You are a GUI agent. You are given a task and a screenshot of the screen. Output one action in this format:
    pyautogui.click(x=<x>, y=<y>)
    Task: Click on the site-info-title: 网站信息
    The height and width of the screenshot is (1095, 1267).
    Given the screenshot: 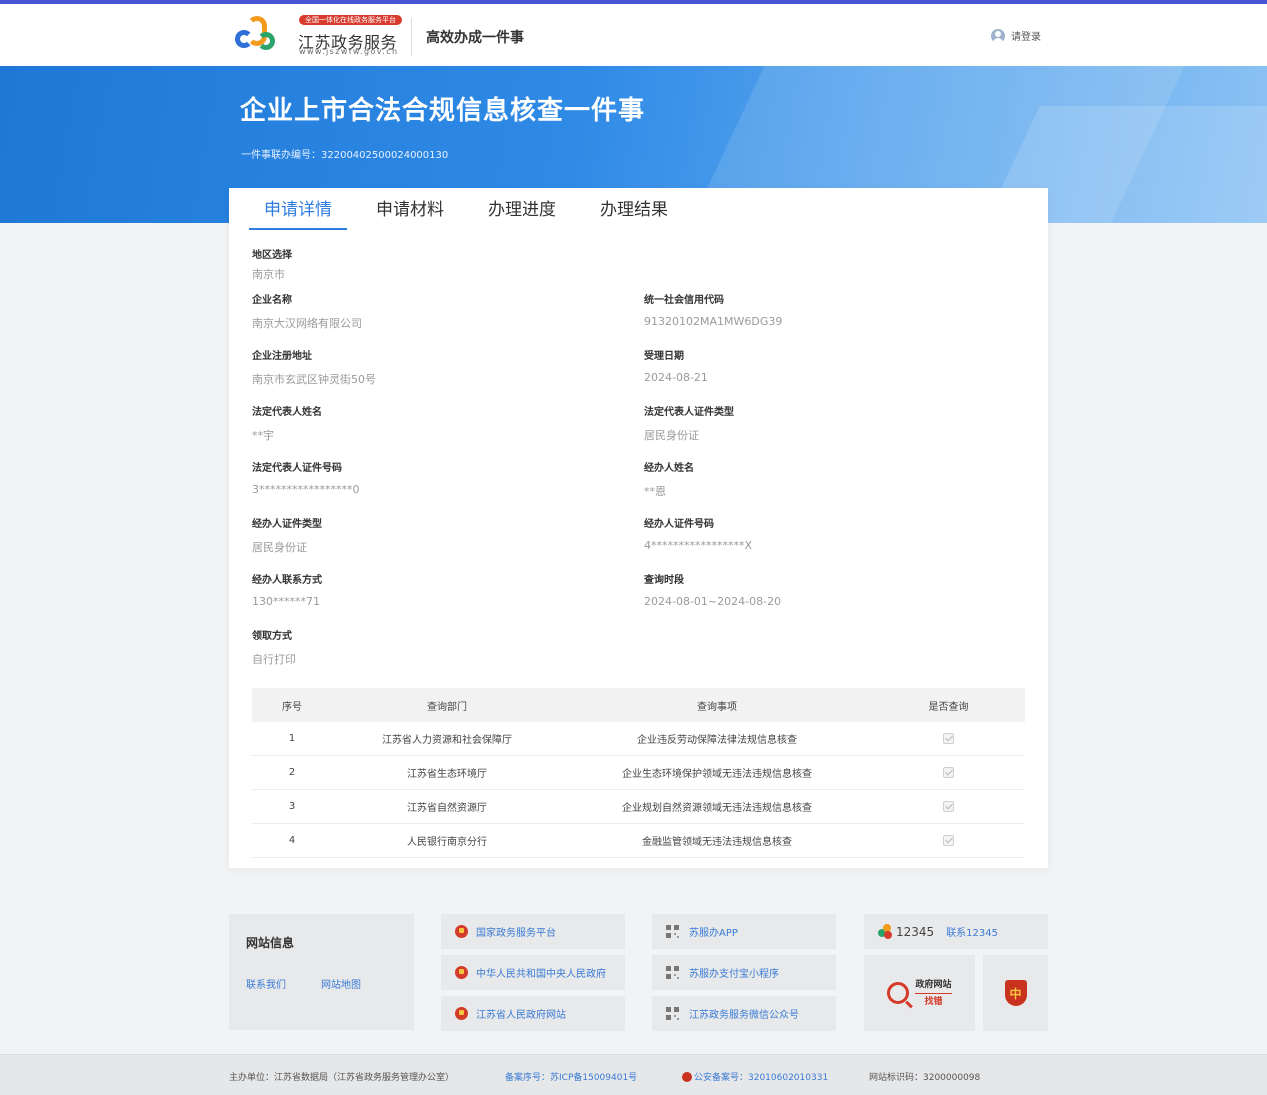 What is the action you would take?
    pyautogui.click(x=270, y=943)
    